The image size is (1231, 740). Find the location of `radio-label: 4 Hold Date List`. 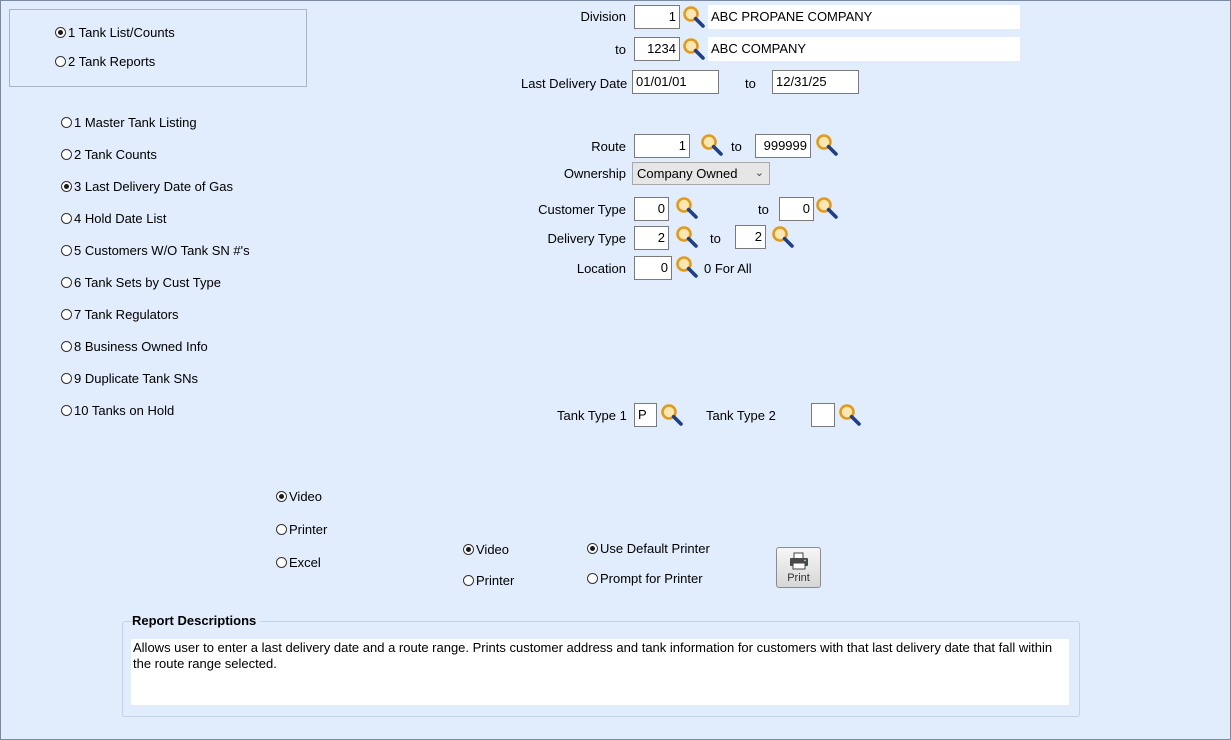

radio-label: 4 Hold Date List is located at coordinates (120, 218).